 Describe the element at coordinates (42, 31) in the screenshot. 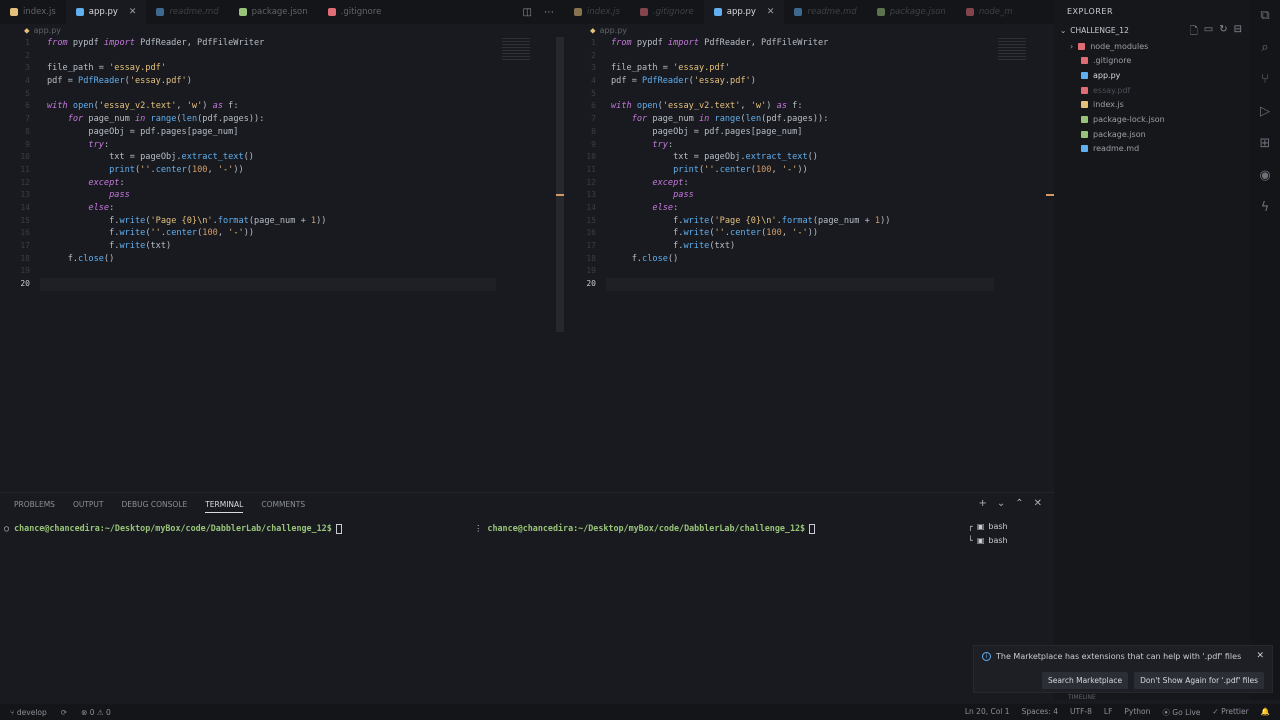

I see `breadcrumb-left: ⬥ app.py` at that location.